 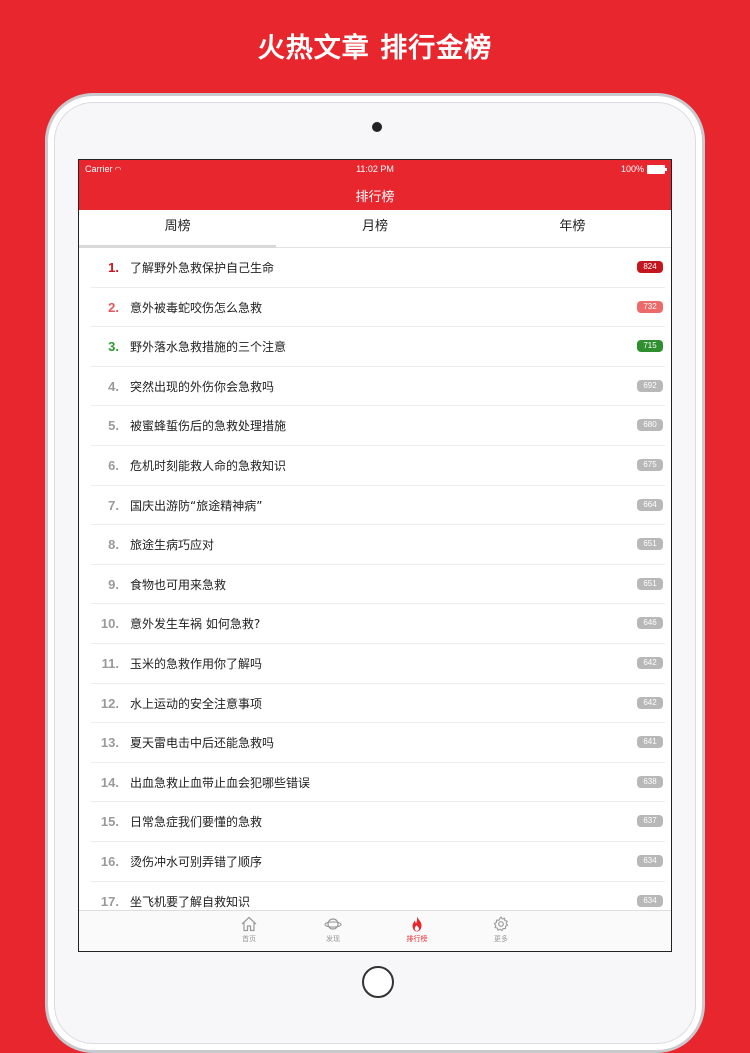 I want to click on rank-number: 13., so click(x=109, y=743).